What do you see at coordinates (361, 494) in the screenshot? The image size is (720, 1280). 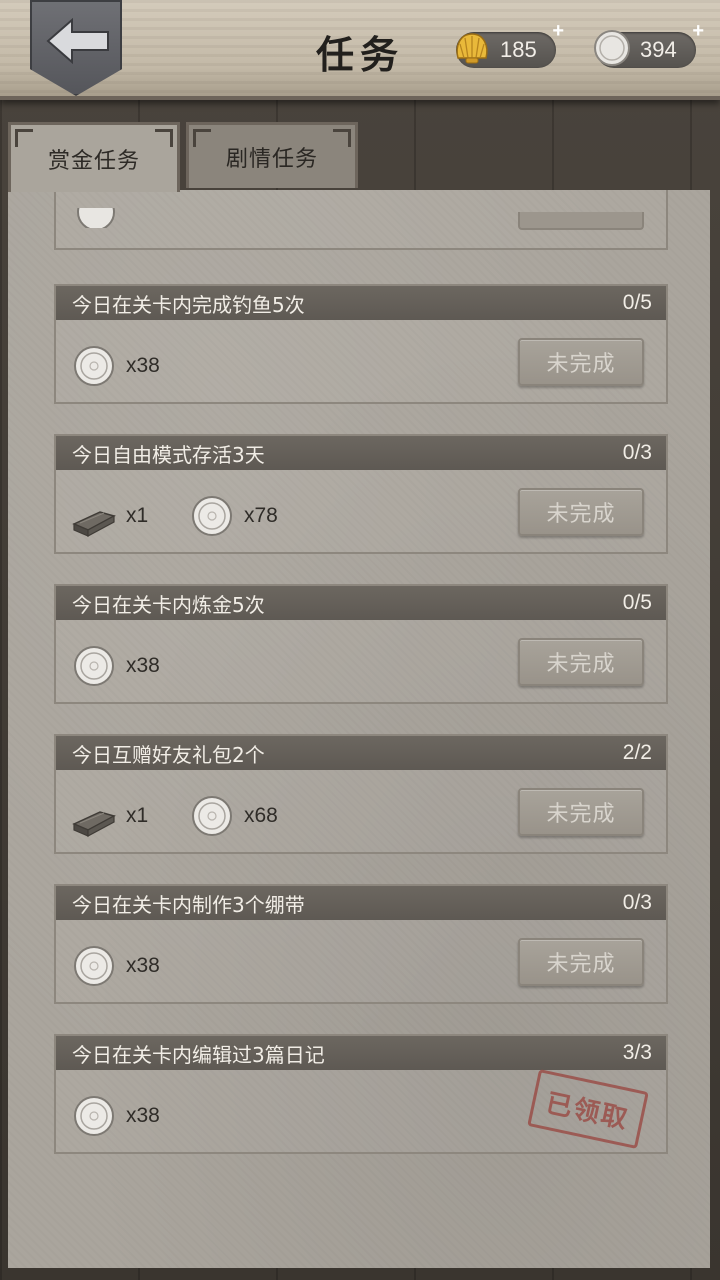 I see `task-card: 今日自由模式存活3天 0/3 x1 x78 未完成` at bounding box center [361, 494].